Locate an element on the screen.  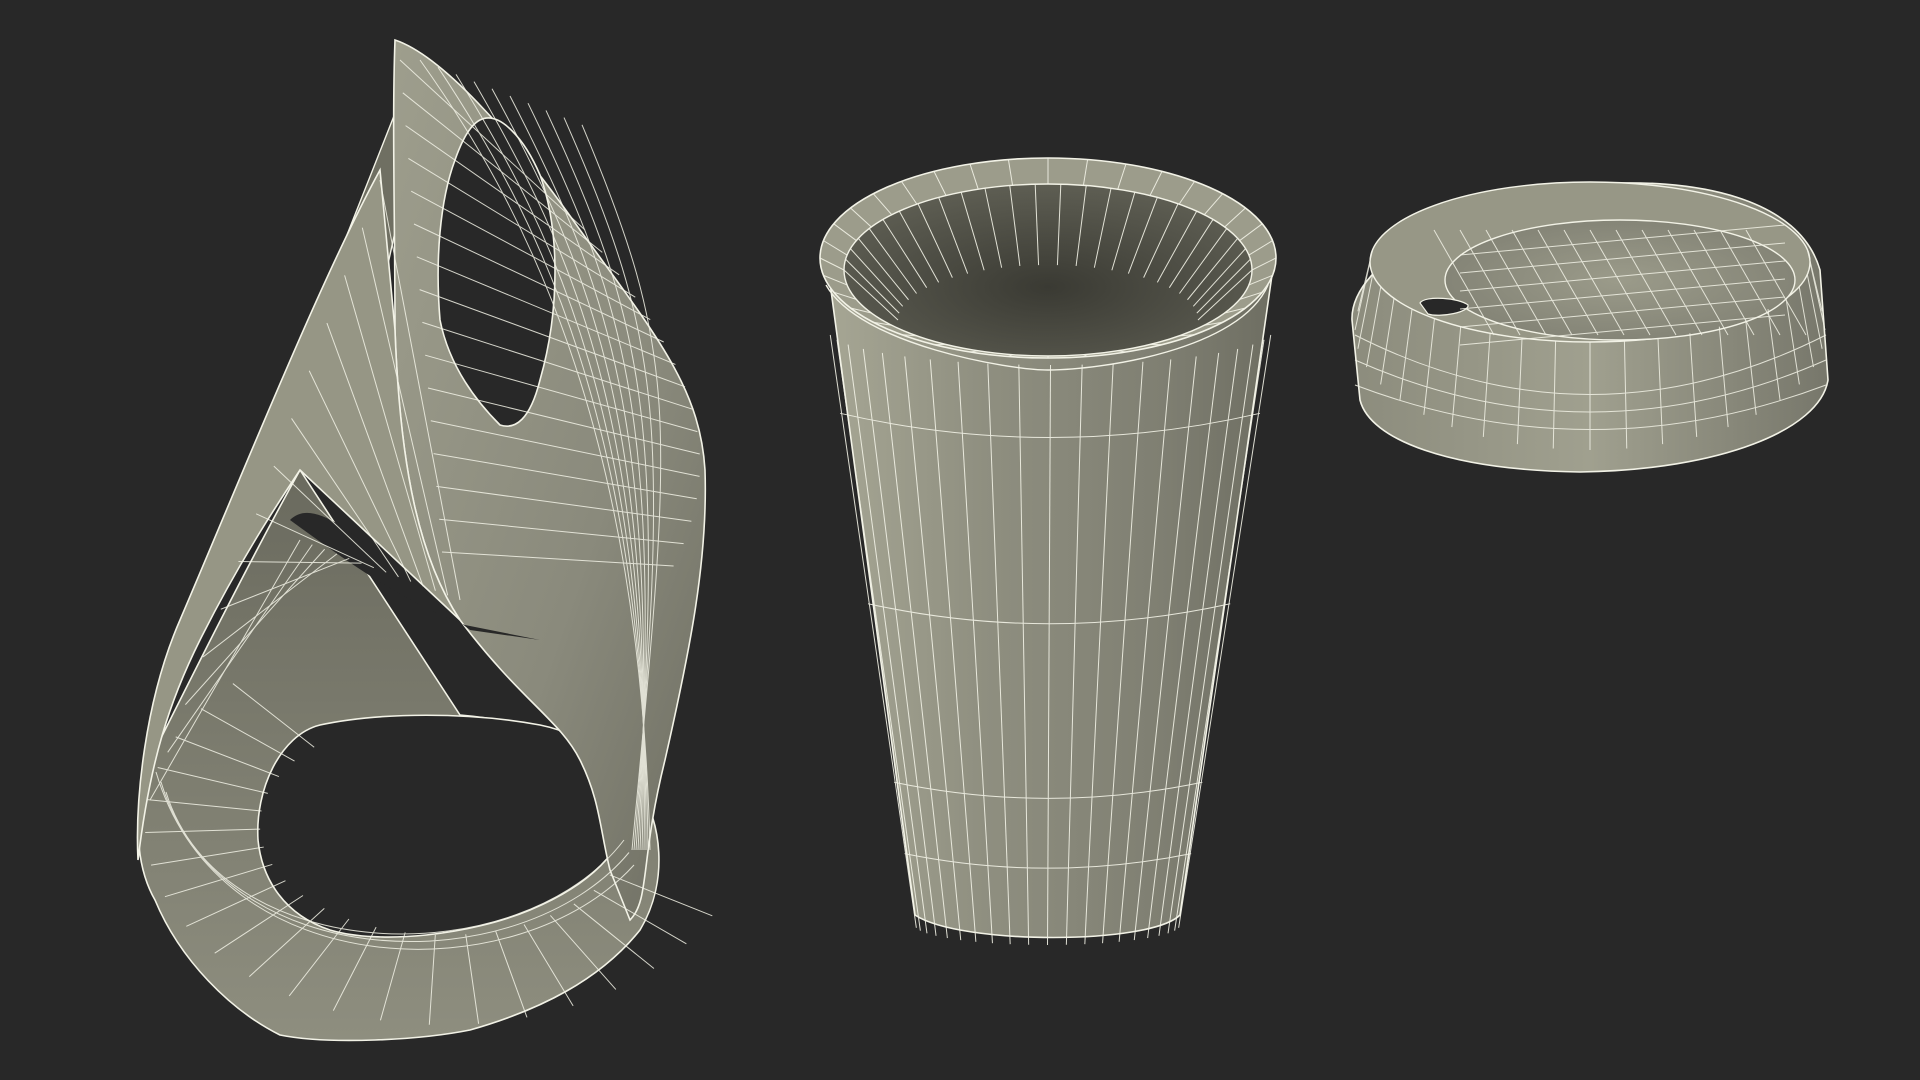
cup-lid is located at coordinates (1590, 327).